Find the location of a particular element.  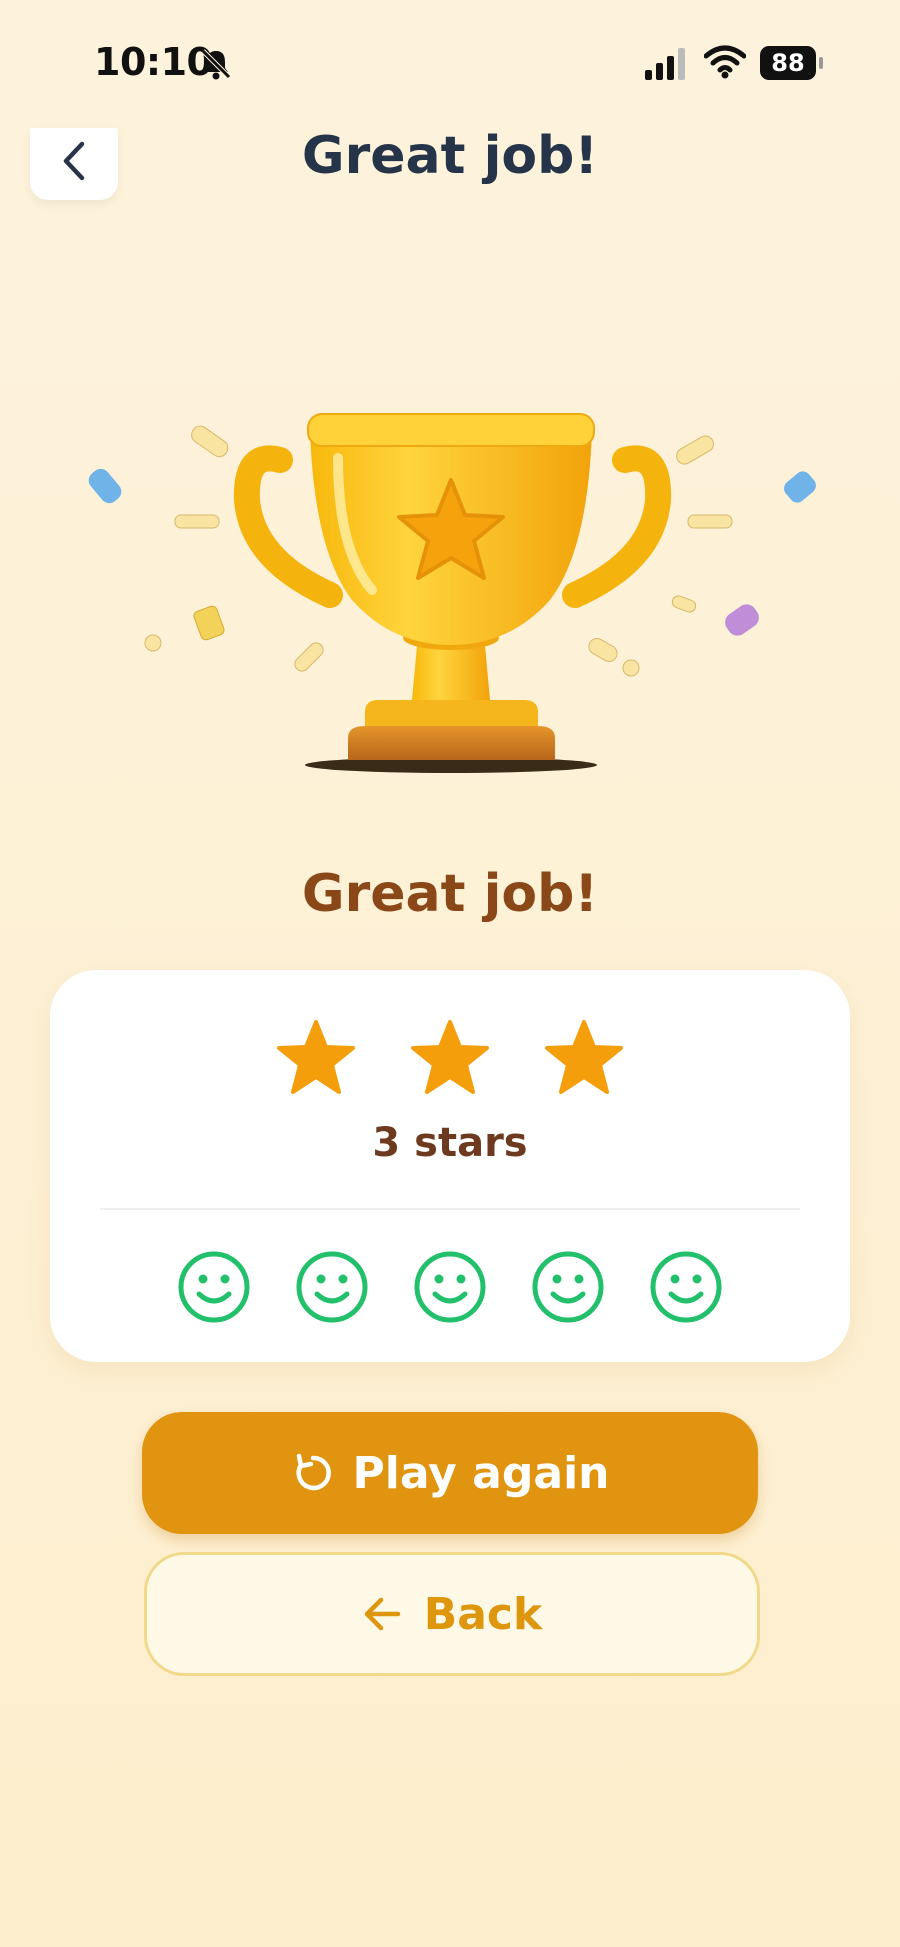

play-again-button: Play again is located at coordinates (450, 1473).